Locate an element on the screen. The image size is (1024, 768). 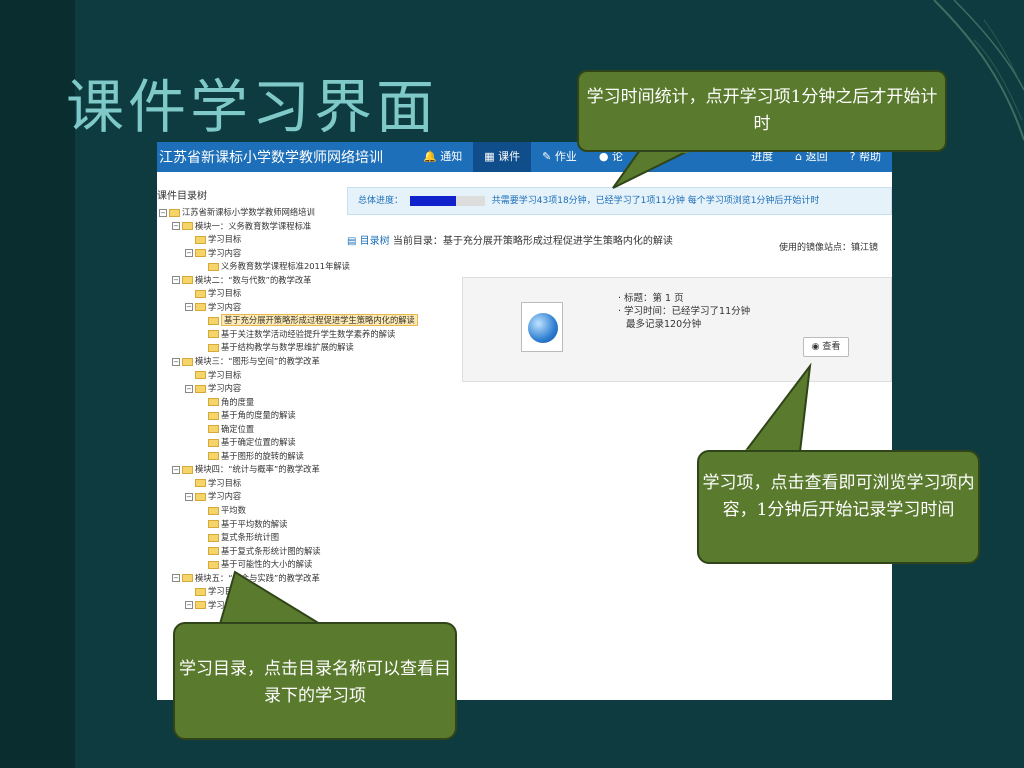
directory-line: ▤ 目录树 当前目录：基于充分展开策略形成过程促进学生策略内化的解读 is located at coordinates (510, 239).